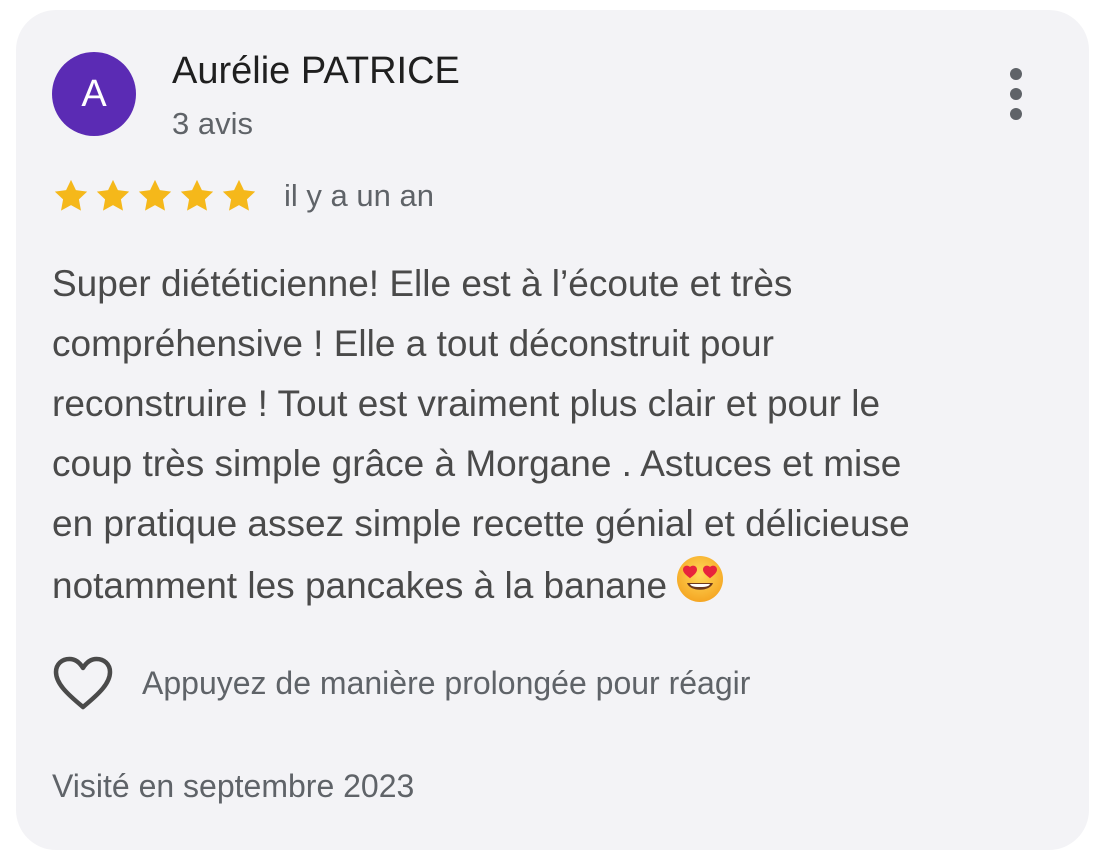 The width and height of the screenshot is (1105, 867). I want to click on avatar: A, so click(94, 94).